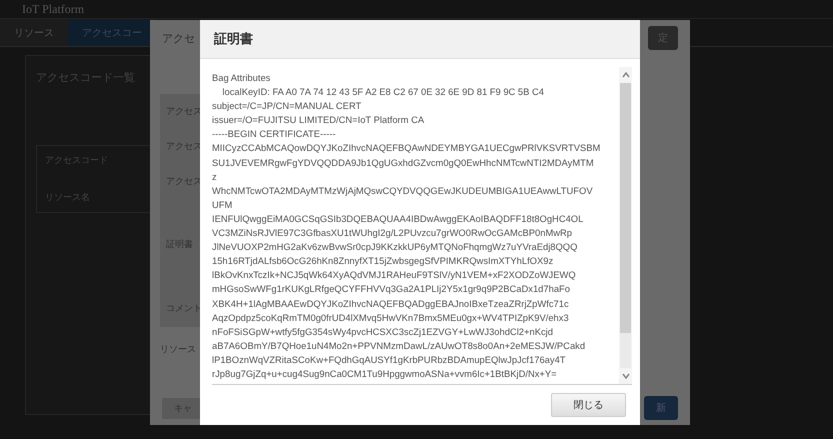 This screenshot has height=439, width=833. I want to click on scroll-up-icon, so click(625, 75).